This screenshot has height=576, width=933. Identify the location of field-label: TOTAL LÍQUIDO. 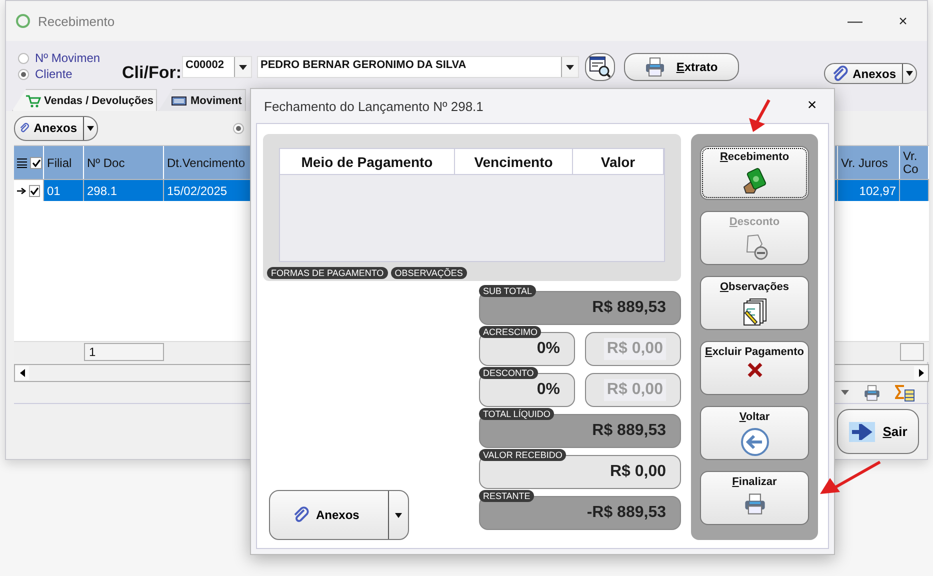
(516, 414).